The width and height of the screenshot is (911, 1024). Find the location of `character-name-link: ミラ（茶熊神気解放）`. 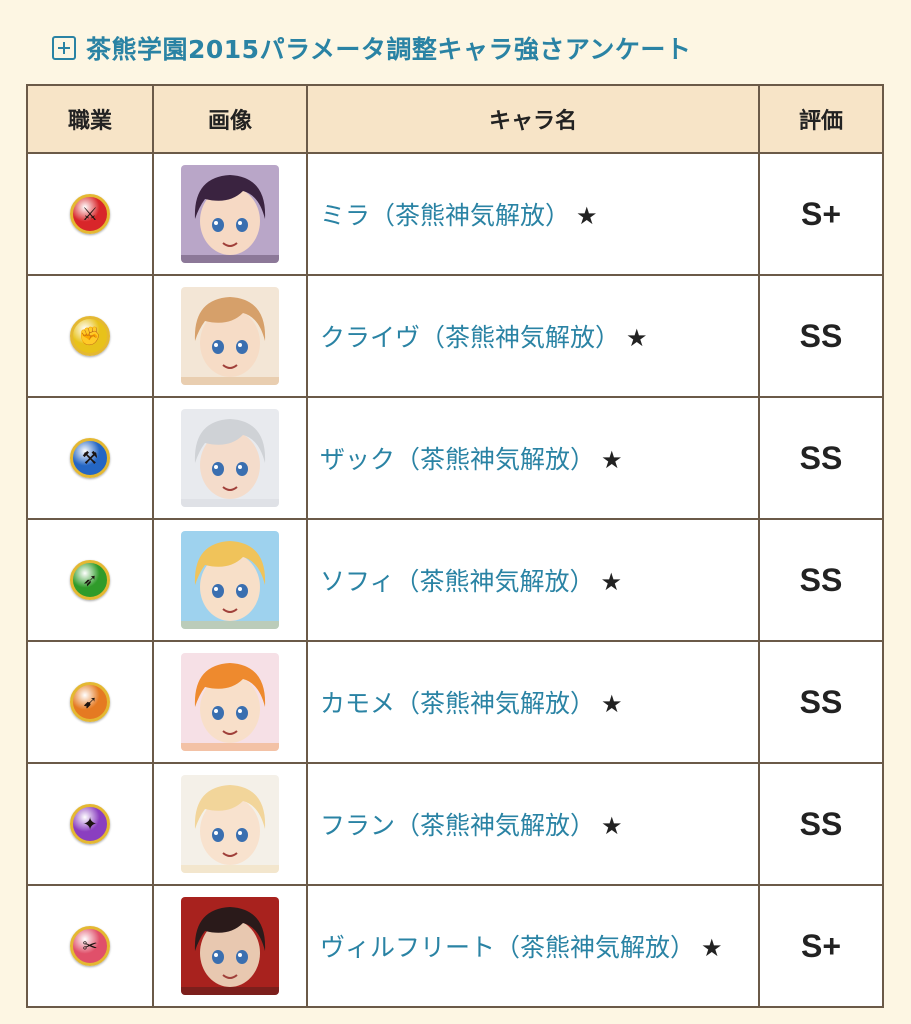

character-name-link: ミラ（茶熊神気解放） is located at coordinates (445, 215).